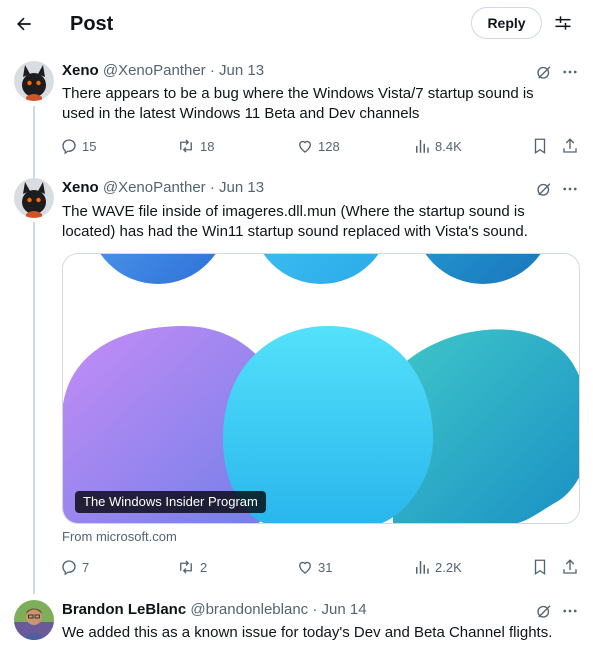  Describe the element at coordinates (204, 567) in the screenshot. I see `repost-count: 2` at that location.